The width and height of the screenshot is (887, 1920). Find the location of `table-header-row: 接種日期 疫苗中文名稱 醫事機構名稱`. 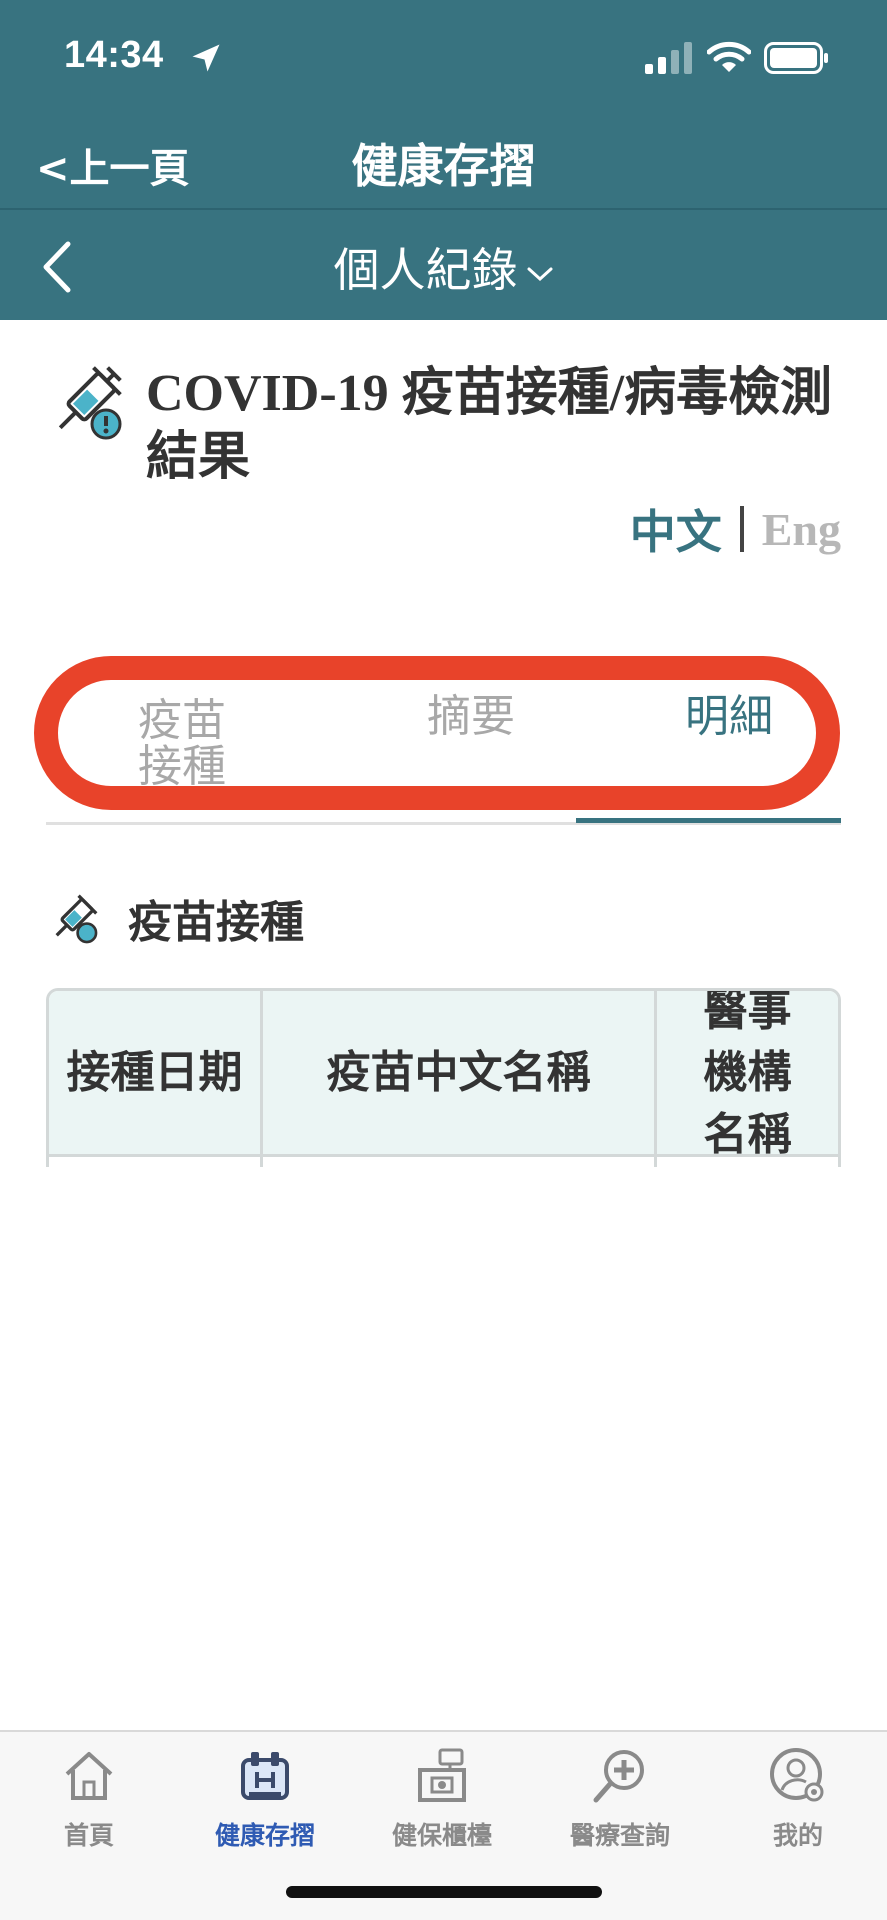

table-header-row: 接種日期 疫苗中文名稱 醫事機構名稱 is located at coordinates (443, 1075).